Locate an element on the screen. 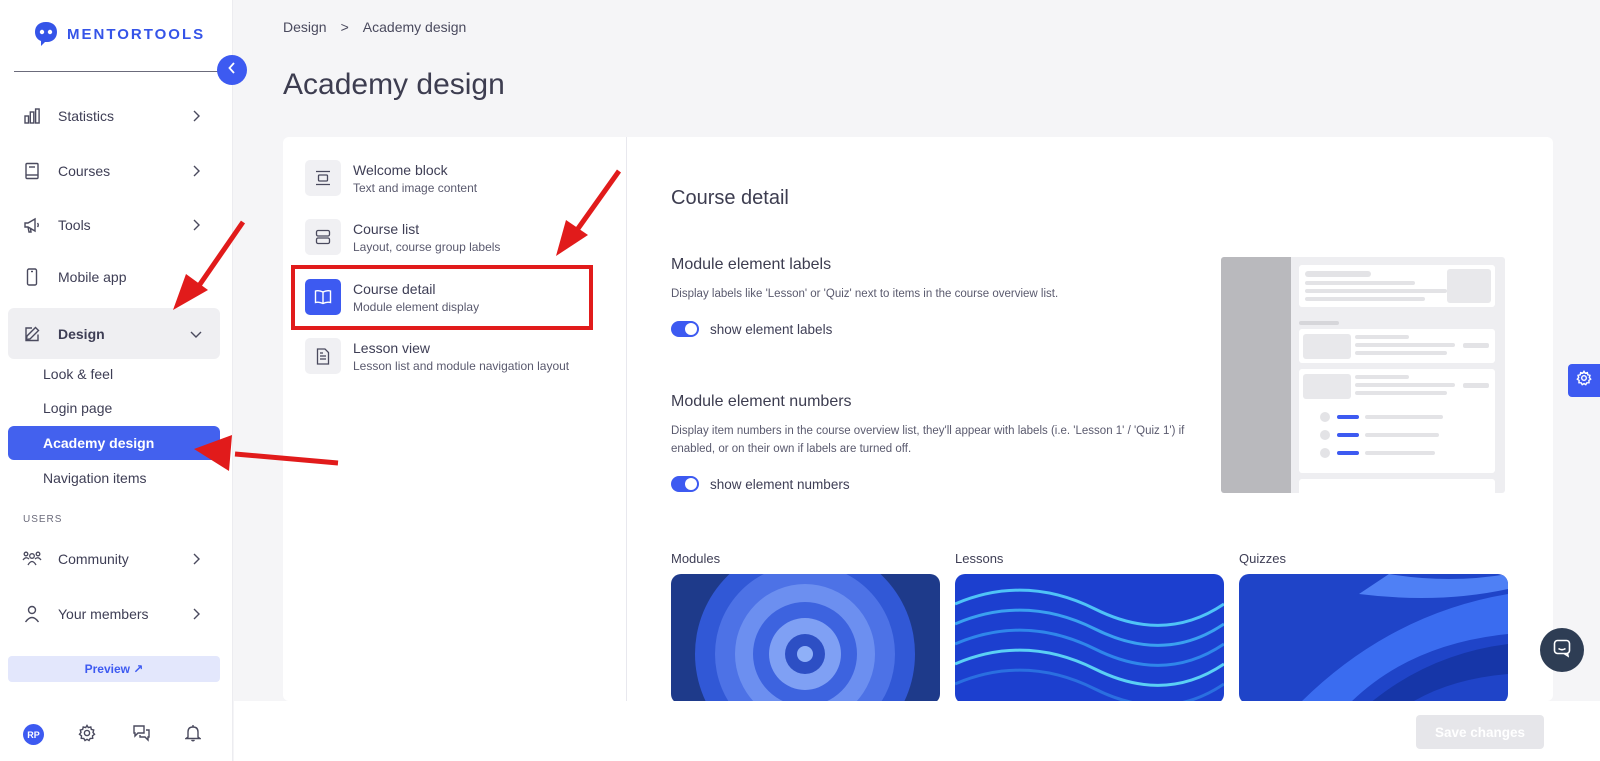 The image size is (1600, 761). toggle-label: show element labels is located at coordinates (771, 329).